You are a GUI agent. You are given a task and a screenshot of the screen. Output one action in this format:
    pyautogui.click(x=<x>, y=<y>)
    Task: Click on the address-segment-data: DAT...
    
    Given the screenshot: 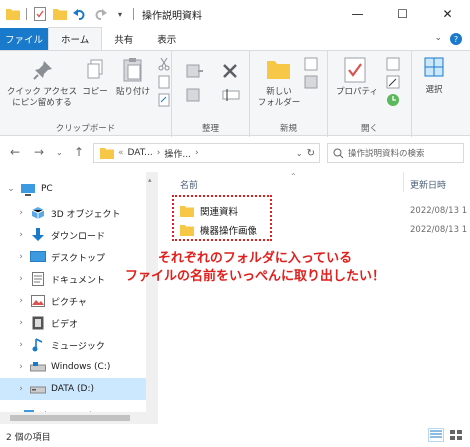 What is the action you would take?
    pyautogui.click(x=140, y=153)
    